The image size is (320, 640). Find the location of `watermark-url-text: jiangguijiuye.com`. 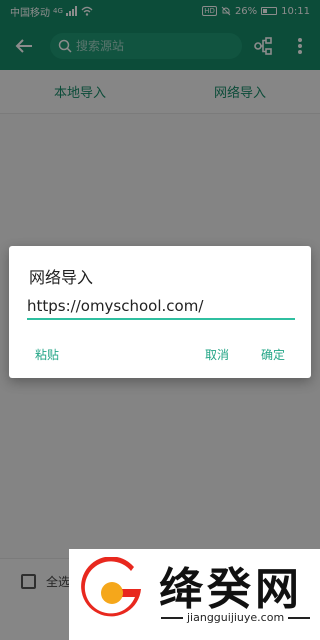

watermark-url-text: jiangguijiuye.com is located at coordinates (236, 617).